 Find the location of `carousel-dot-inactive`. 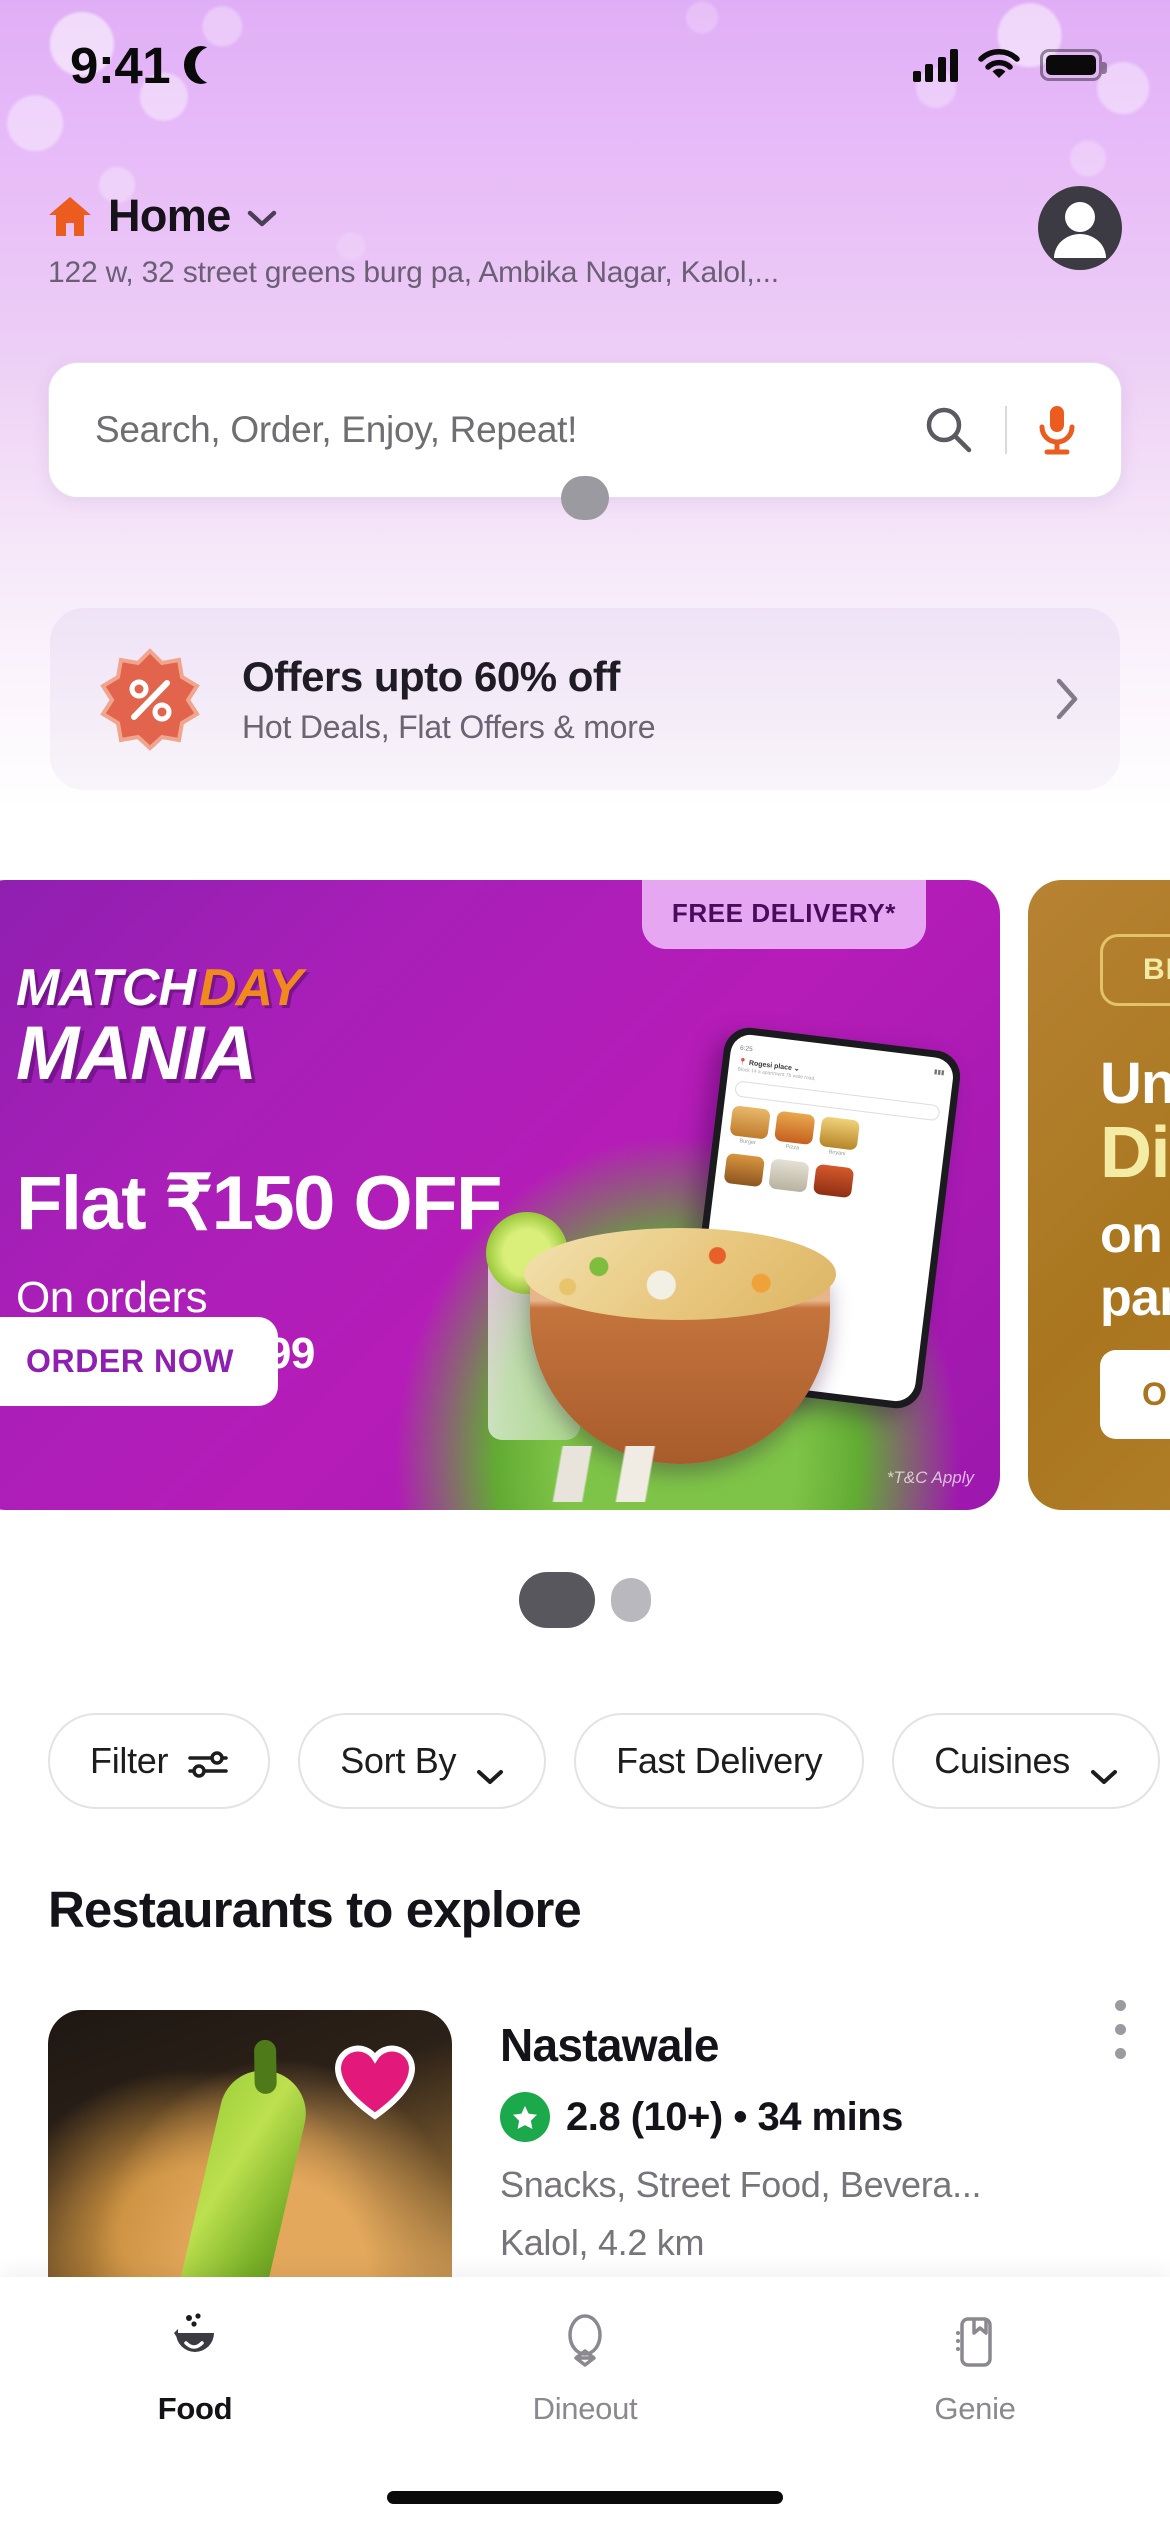

carousel-dot-inactive is located at coordinates (631, 1600).